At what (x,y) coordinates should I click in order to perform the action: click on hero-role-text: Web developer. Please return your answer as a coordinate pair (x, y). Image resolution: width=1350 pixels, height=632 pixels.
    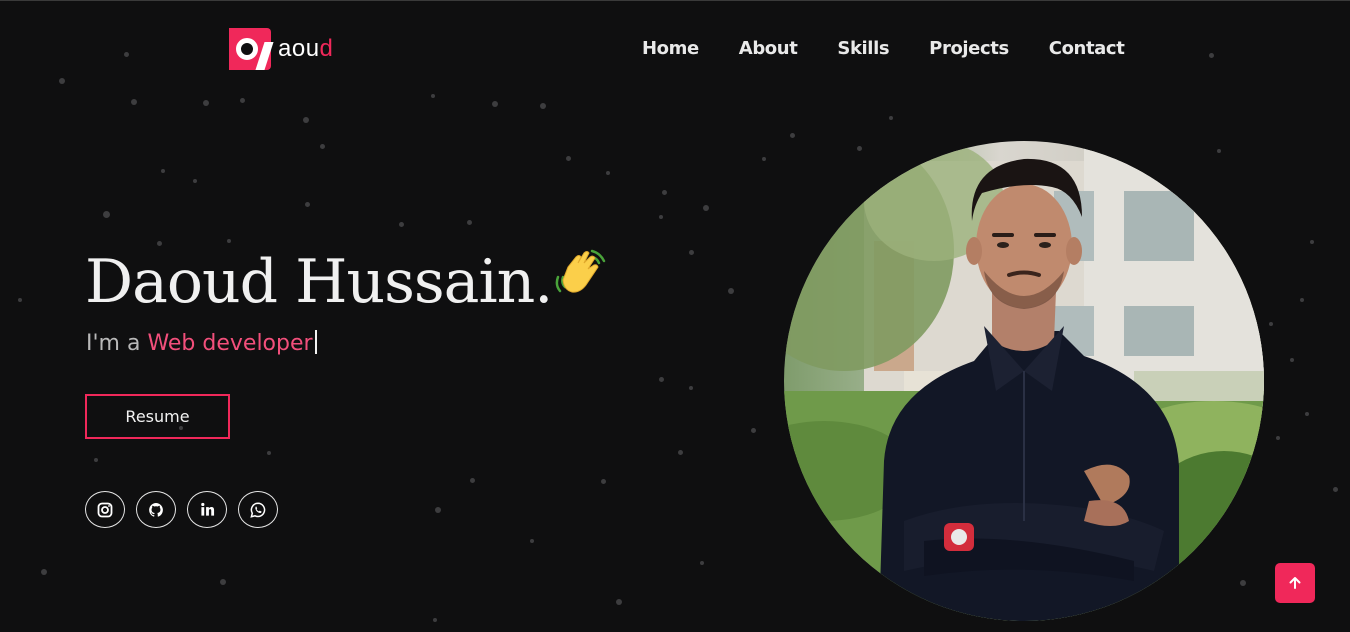
    Looking at the image, I should click on (230, 343).